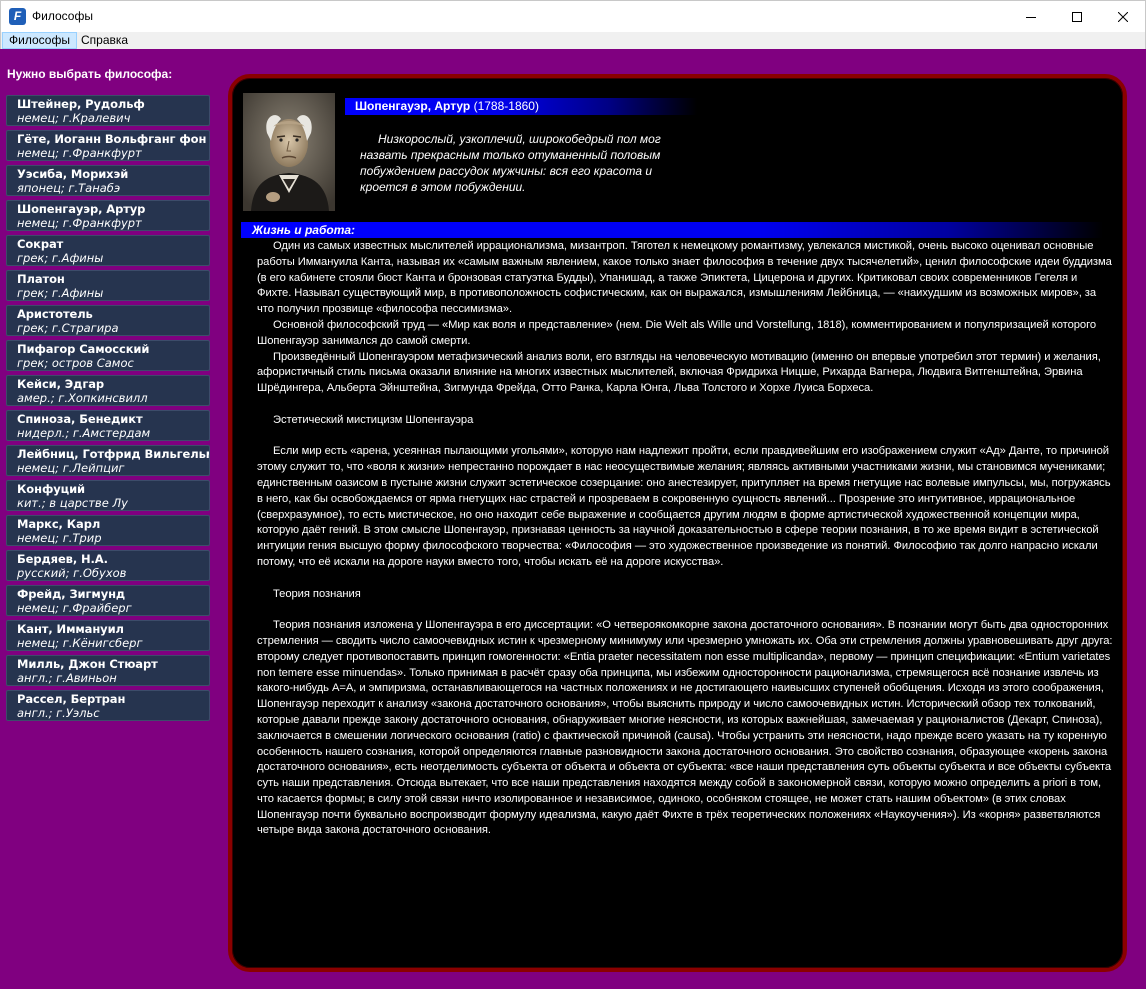 This screenshot has width=1146, height=989. I want to click on philosopher-item-name: Пифагор Самосский, so click(83, 349).